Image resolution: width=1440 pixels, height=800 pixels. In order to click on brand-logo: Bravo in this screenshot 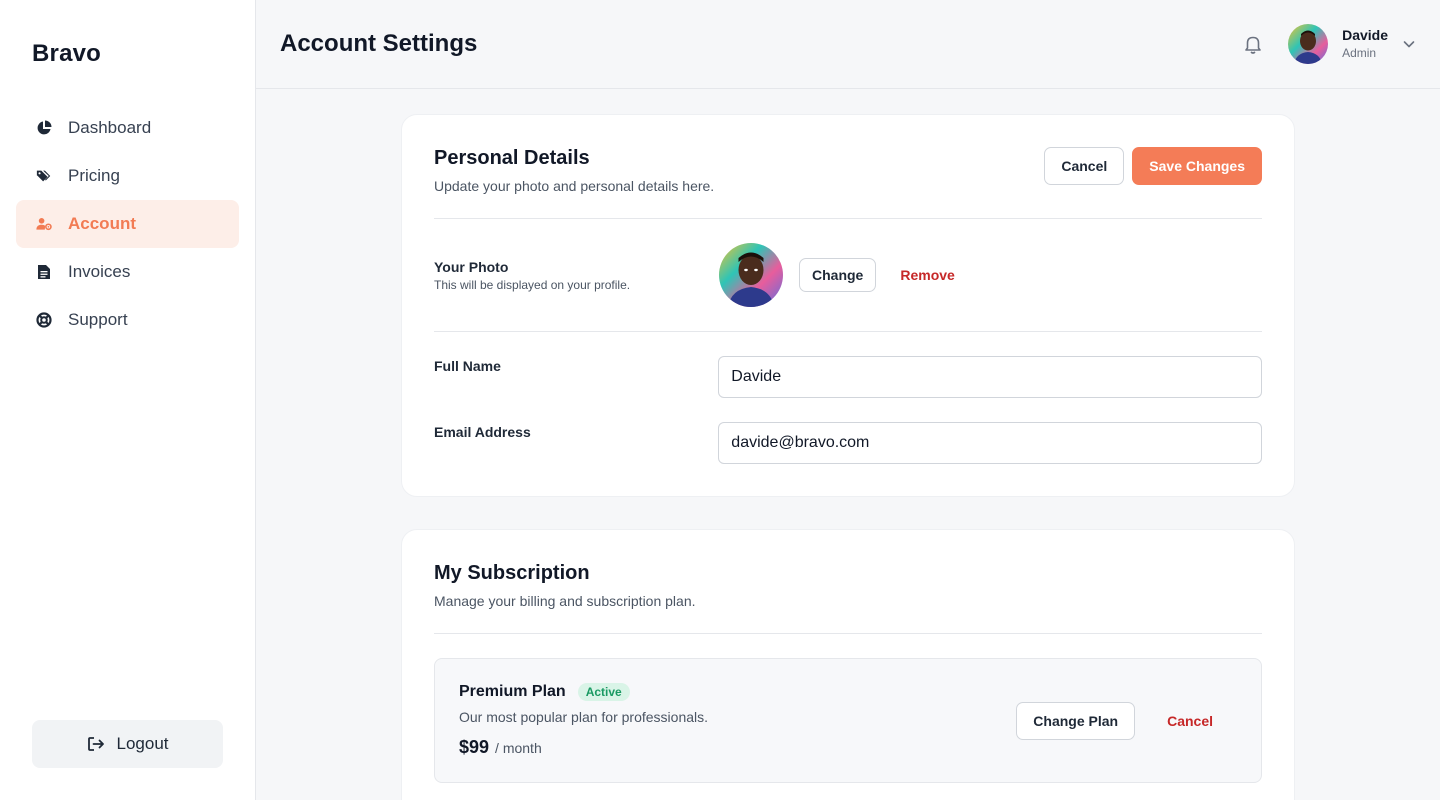, I will do `click(67, 53)`.